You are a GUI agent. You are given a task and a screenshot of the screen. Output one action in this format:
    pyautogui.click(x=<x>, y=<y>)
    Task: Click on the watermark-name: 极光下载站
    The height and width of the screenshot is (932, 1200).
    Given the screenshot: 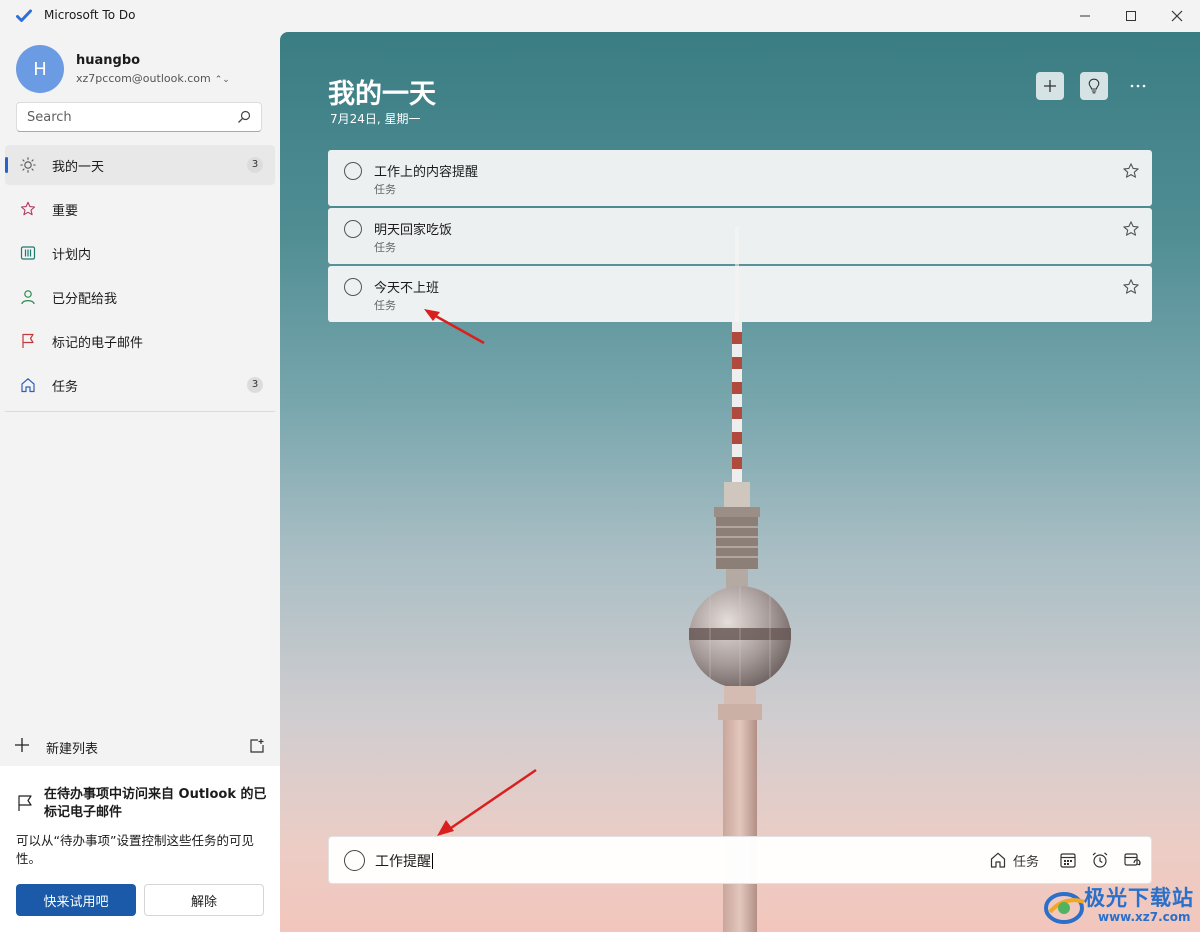 What is the action you would take?
    pyautogui.click(x=1139, y=898)
    